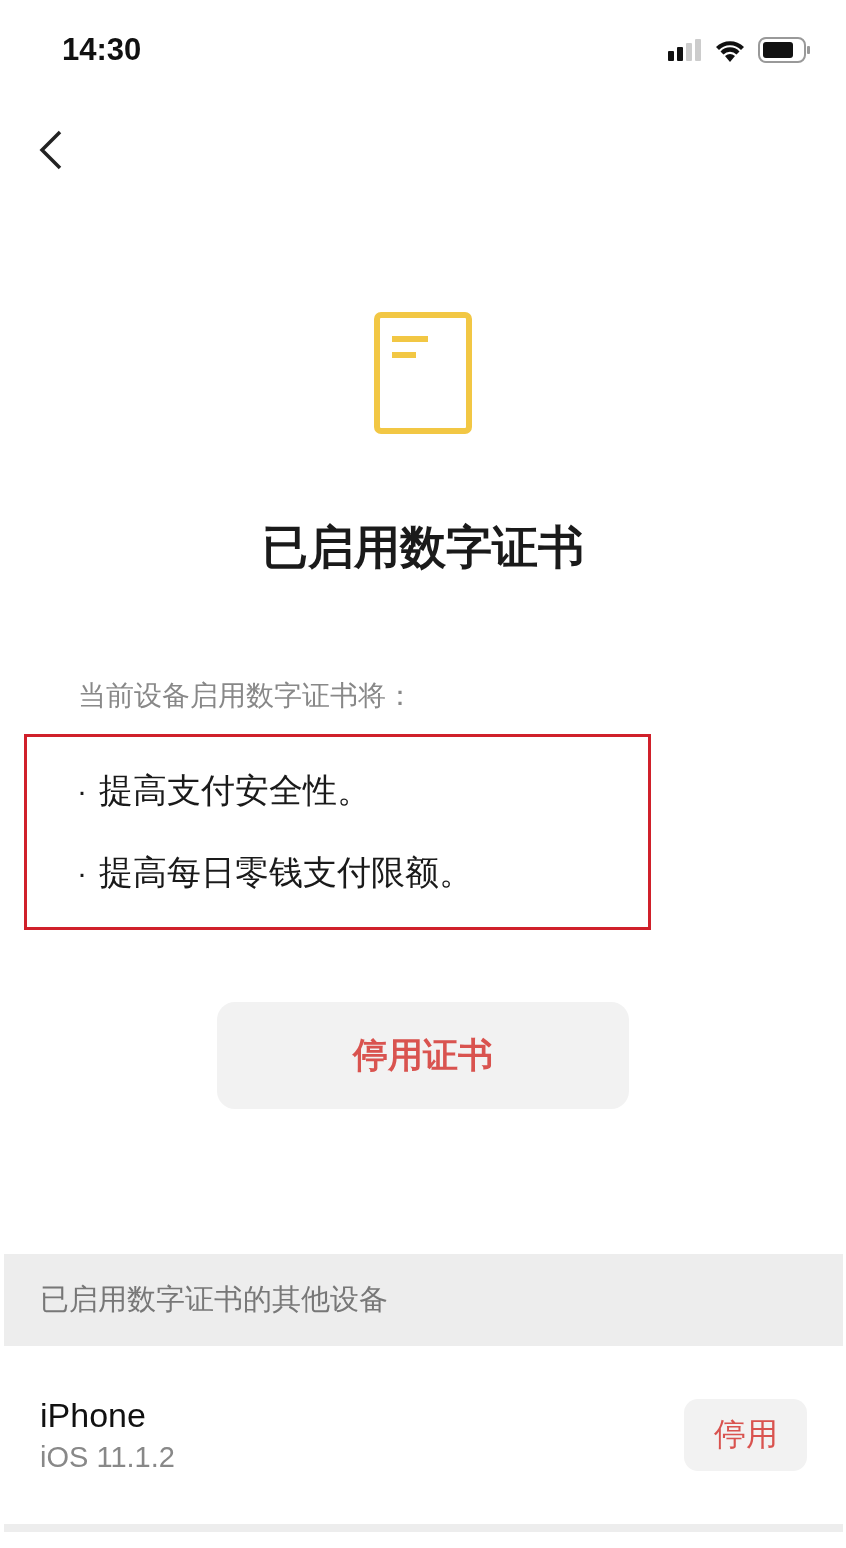 The height and width of the screenshot is (1548, 846). What do you see at coordinates (423, 1056) in the screenshot?
I see `disable-certificate-button: 停用证书` at bounding box center [423, 1056].